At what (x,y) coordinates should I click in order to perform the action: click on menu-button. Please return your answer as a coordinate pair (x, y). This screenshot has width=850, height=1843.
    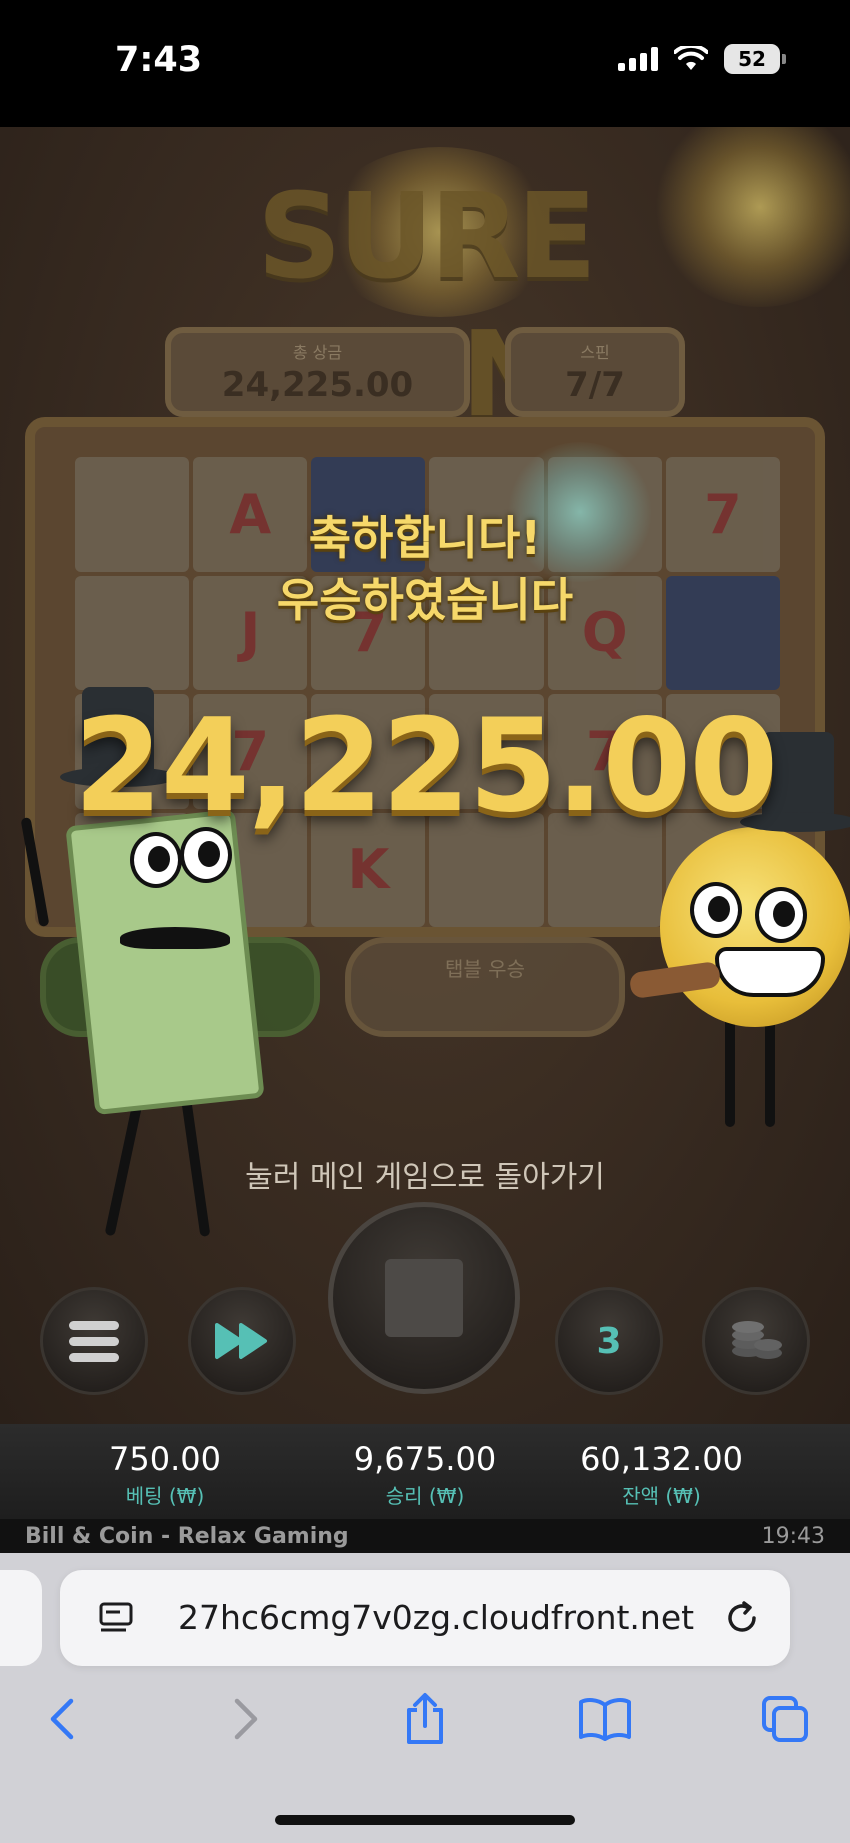
    Looking at the image, I should click on (94, 1341).